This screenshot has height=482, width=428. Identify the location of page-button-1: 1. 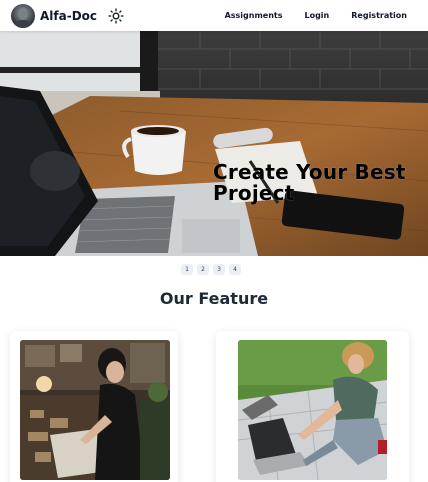
(187, 269).